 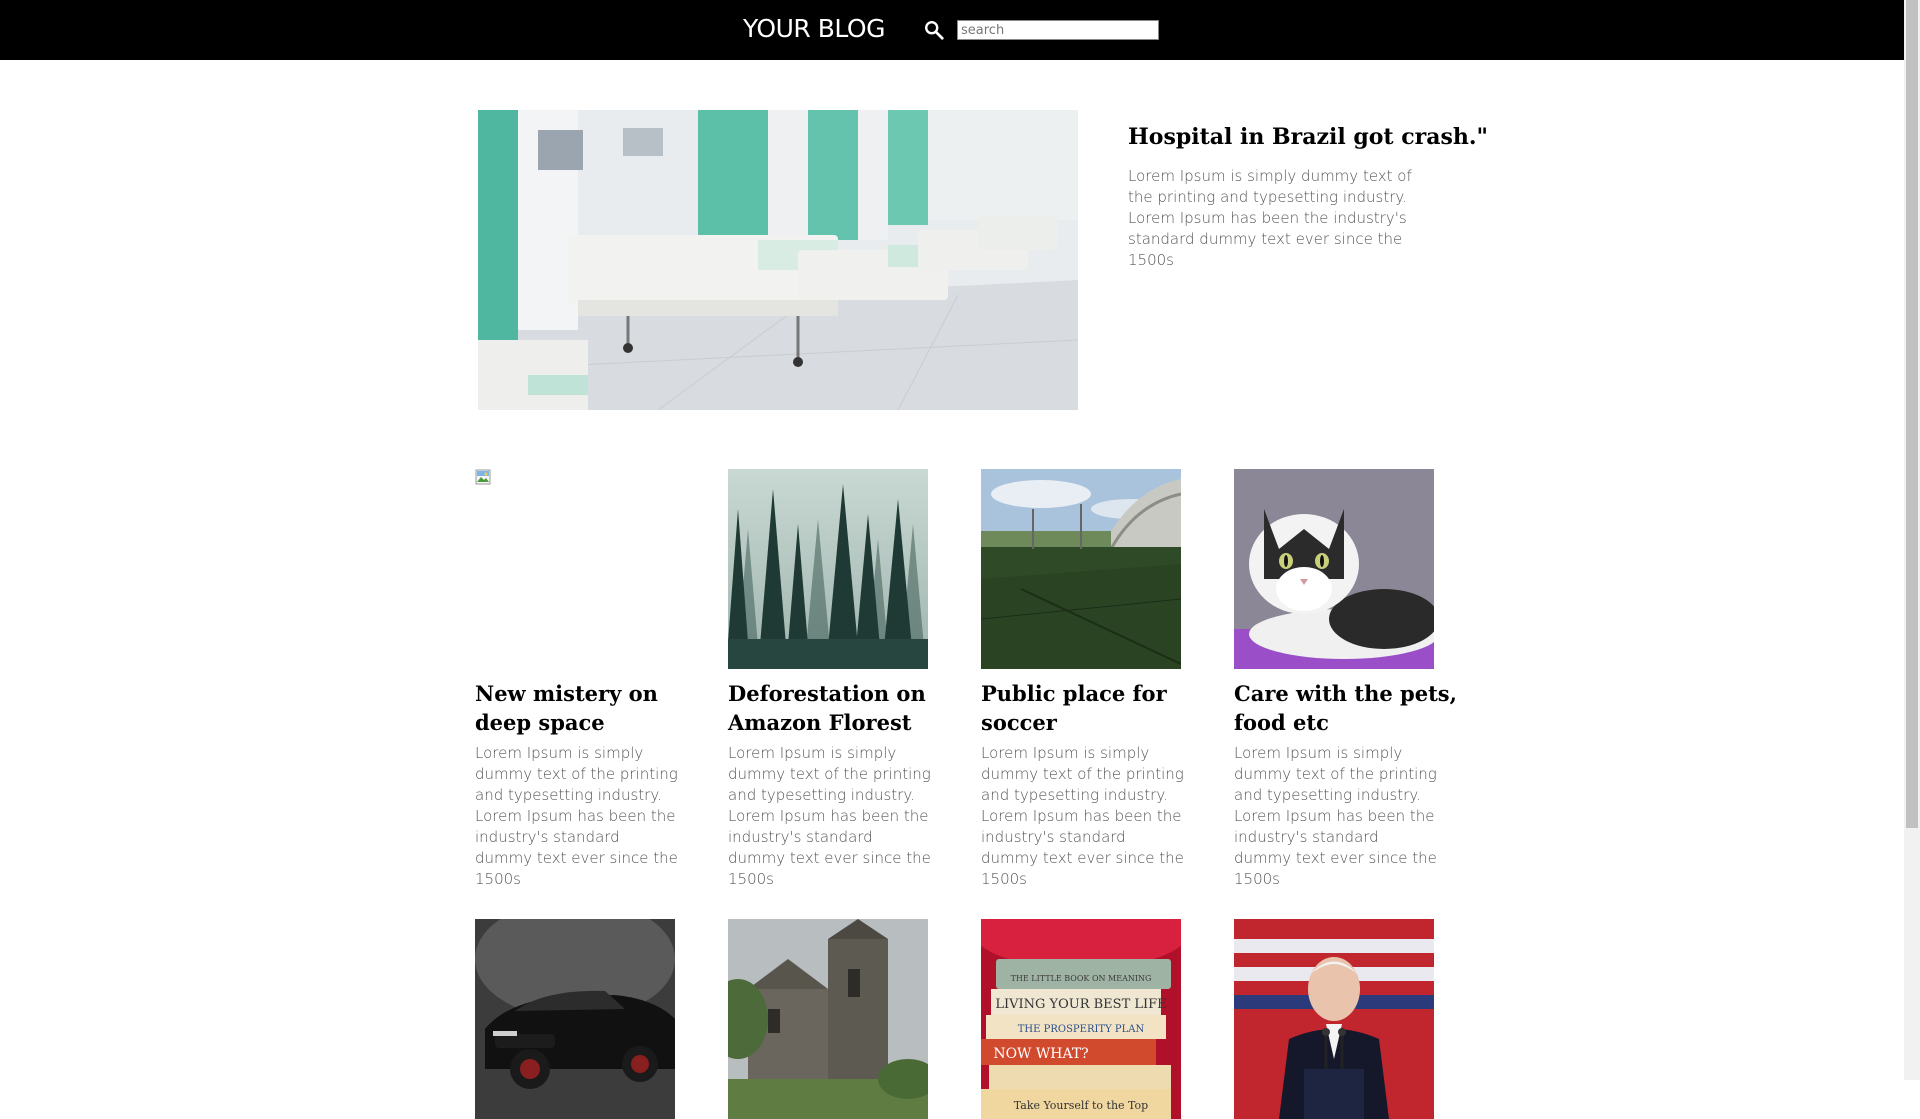 What do you see at coordinates (1080, 1004) in the screenshot?
I see `book-spine-text: LIVING YOUR BEST LIFE` at bounding box center [1080, 1004].